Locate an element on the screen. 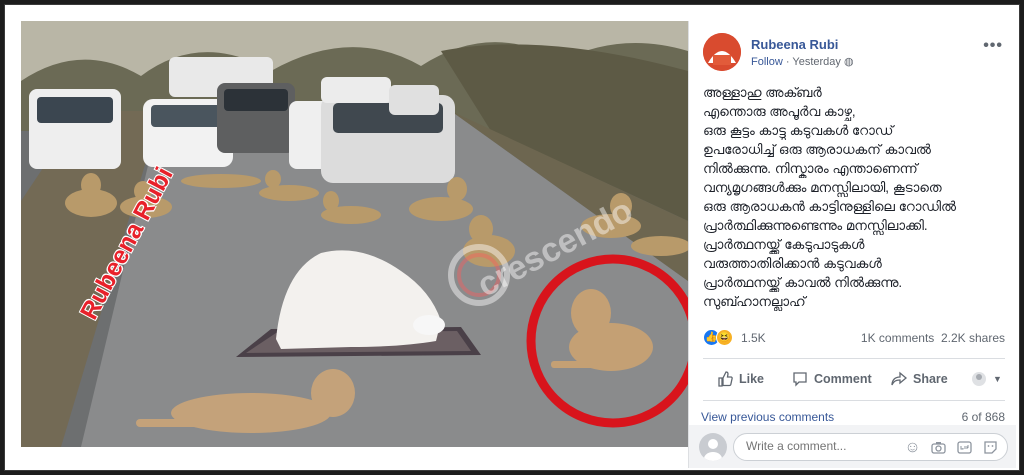 Image resolution: width=1024 pixels, height=475 pixels. post-time: Yesterday is located at coordinates (816, 62).